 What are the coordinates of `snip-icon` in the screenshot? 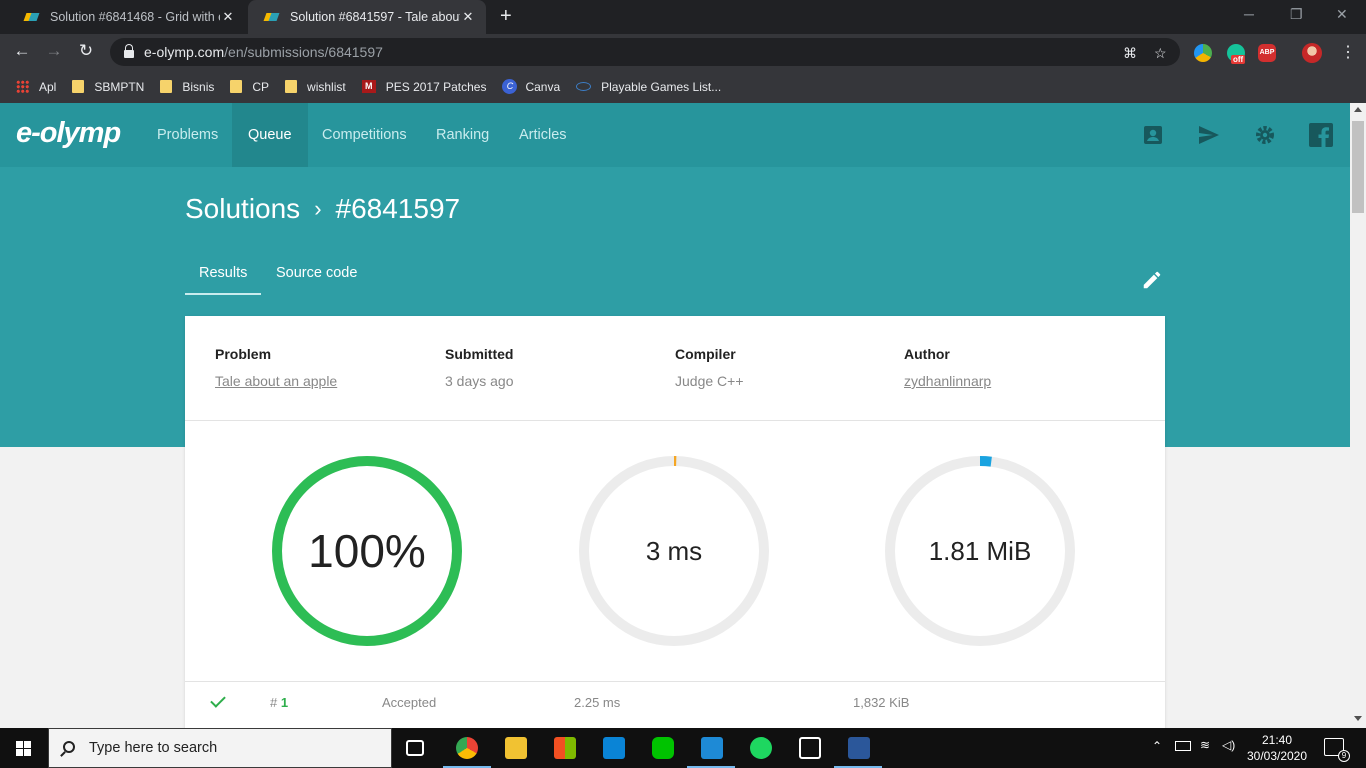 It's located at (810, 748).